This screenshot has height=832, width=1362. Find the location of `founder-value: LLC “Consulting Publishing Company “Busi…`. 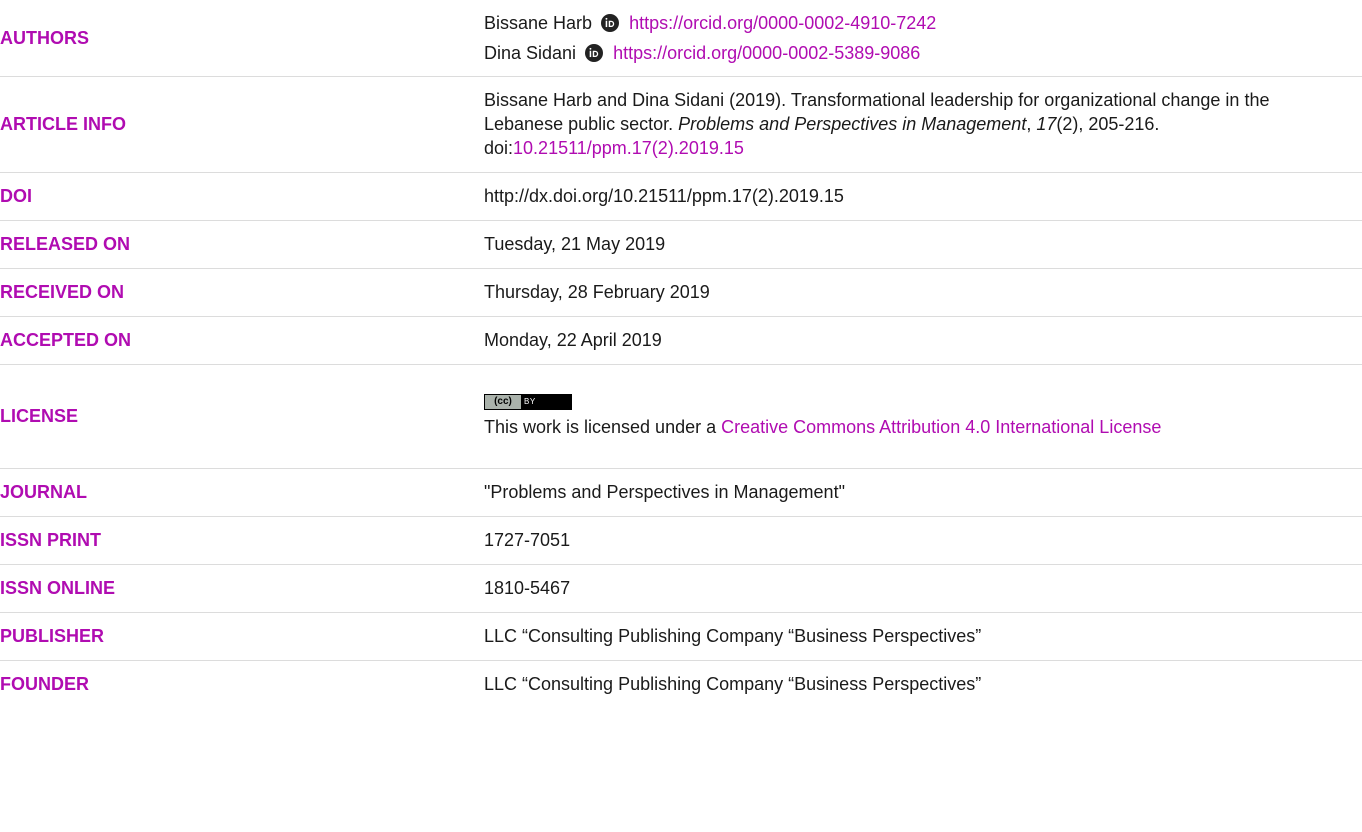

founder-value: LLC “Consulting Publishing Company “Busi… is located at coordinates (733, 684).